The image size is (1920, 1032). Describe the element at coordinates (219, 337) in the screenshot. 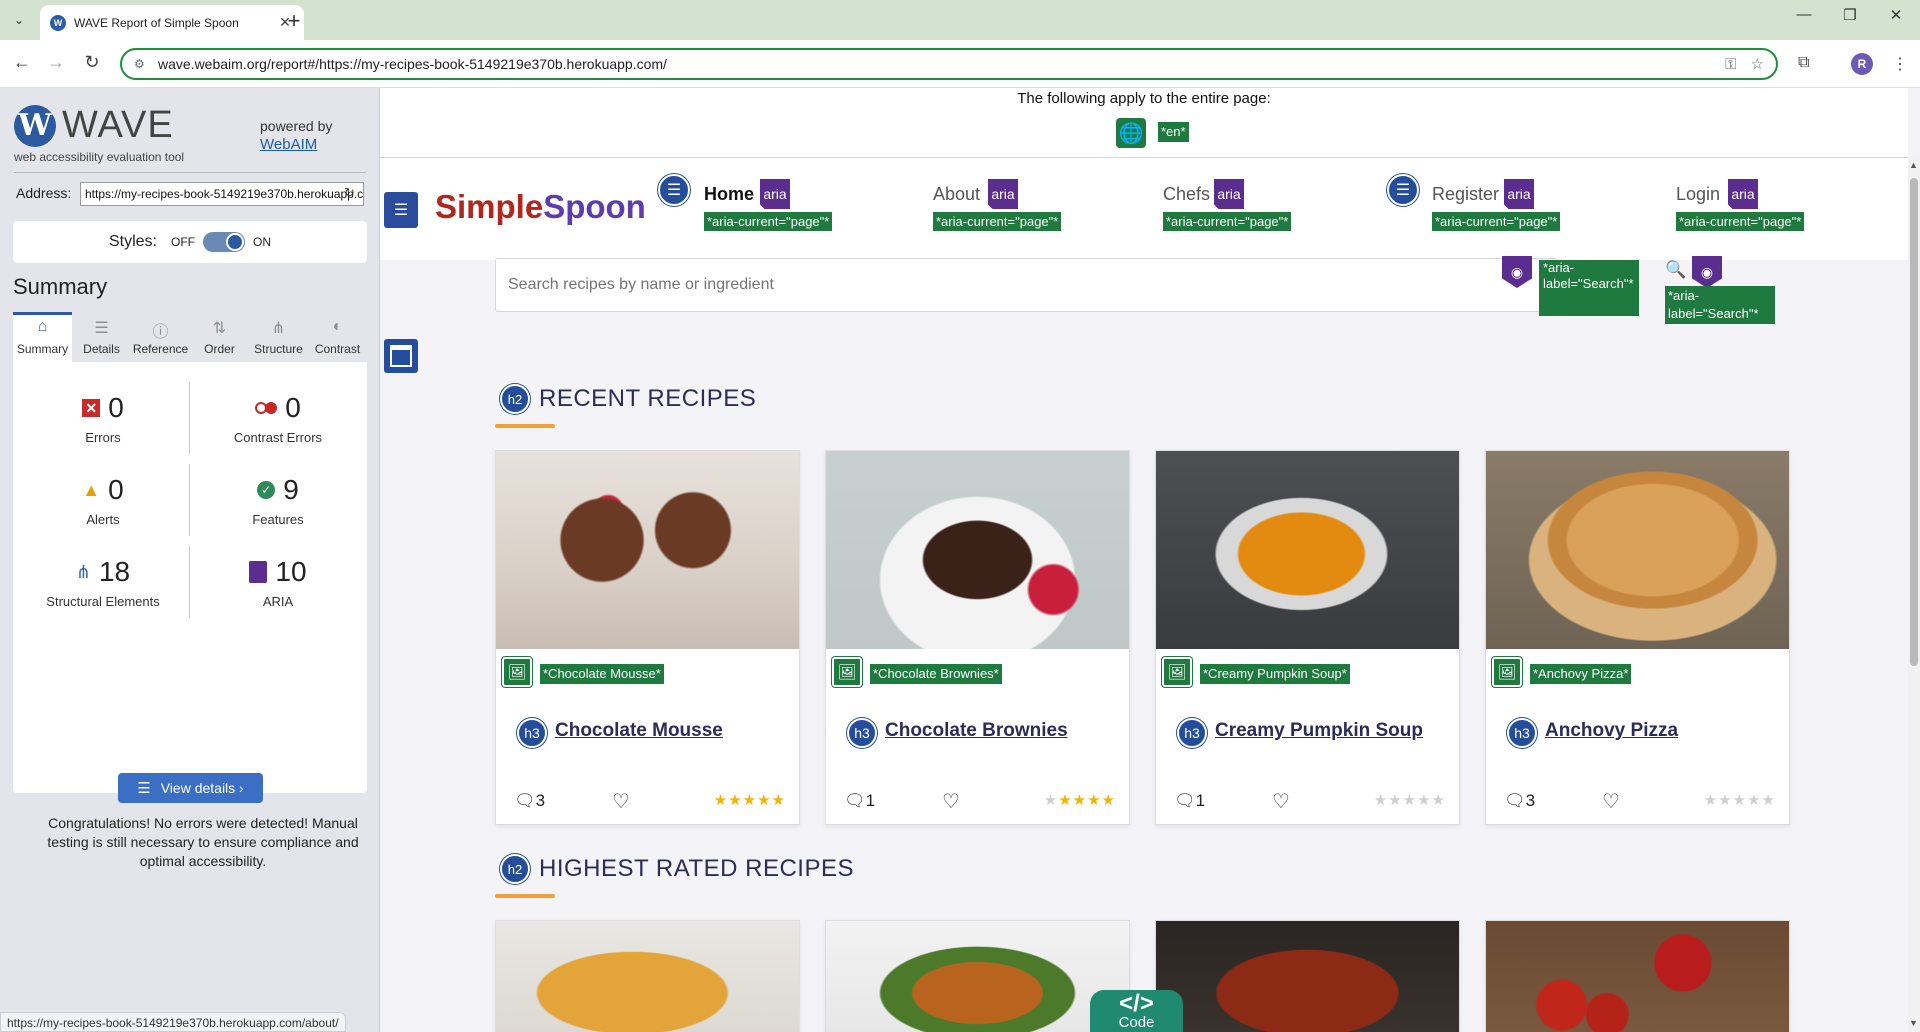

I see `tab-order: ⇅ Order` at that location.